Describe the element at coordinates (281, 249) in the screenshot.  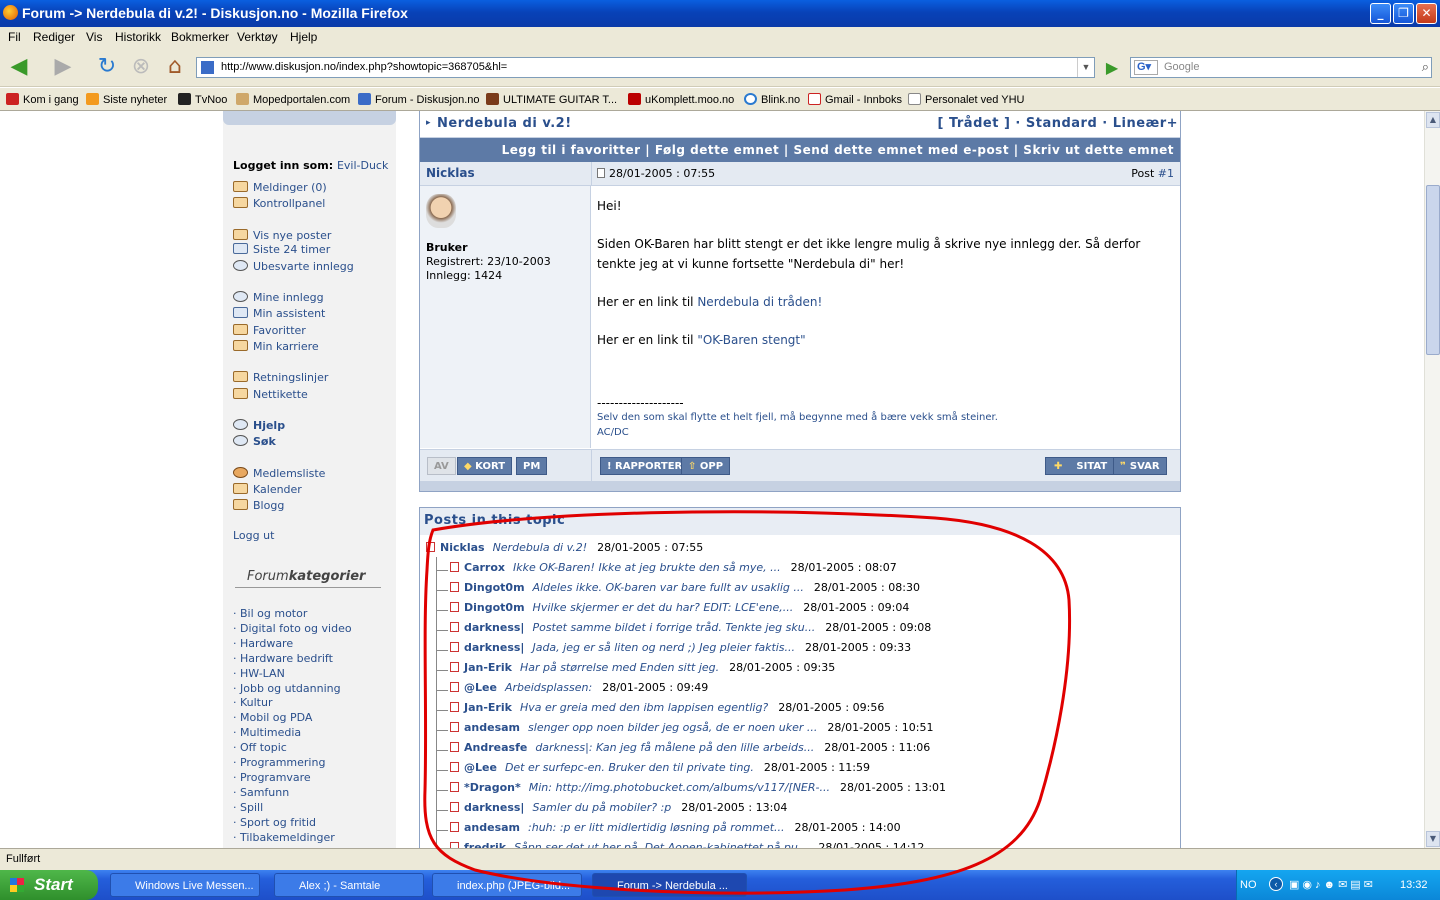
I see `sidebar-item-siste-24: Siste 24 timer` at that location.